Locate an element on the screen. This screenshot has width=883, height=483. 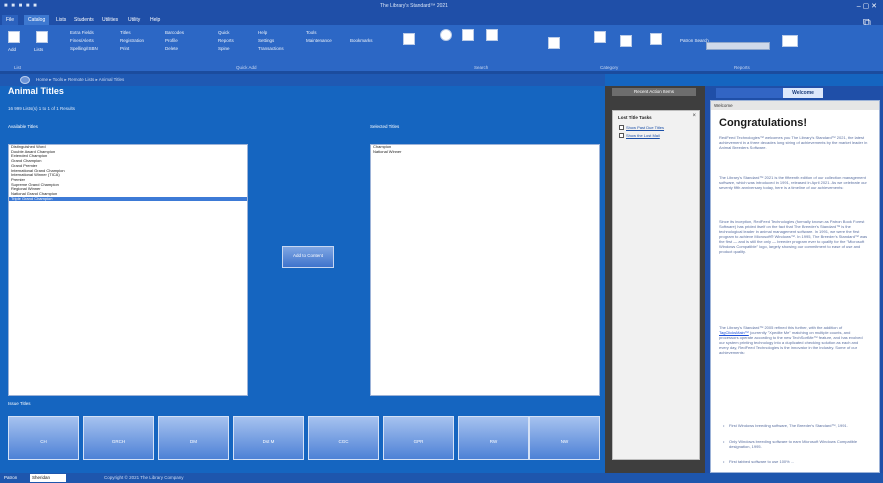
tab-help: Help is located at coordinates (155, 20).